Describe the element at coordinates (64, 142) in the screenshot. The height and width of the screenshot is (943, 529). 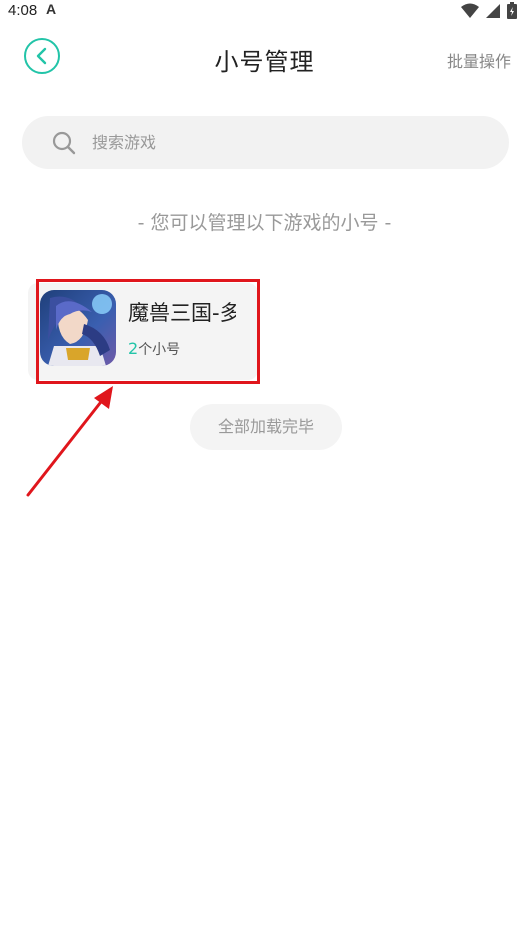
I see `search-icon` at that location.